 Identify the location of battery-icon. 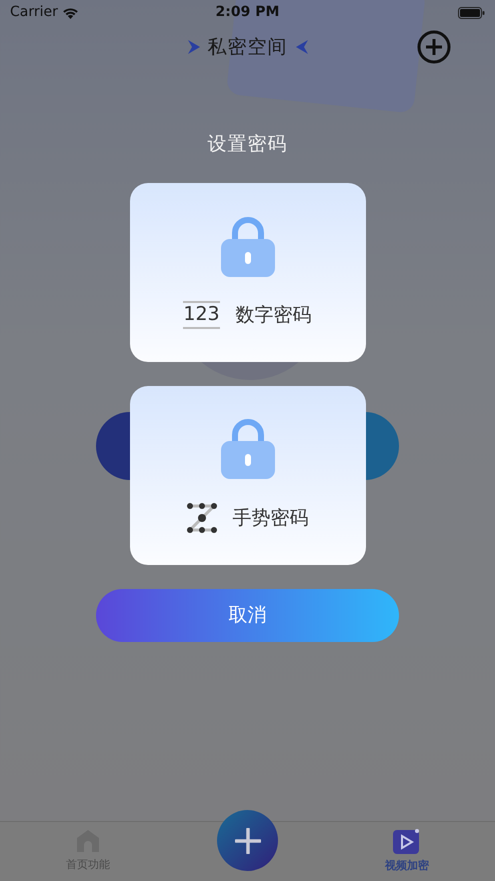
(471, 12).